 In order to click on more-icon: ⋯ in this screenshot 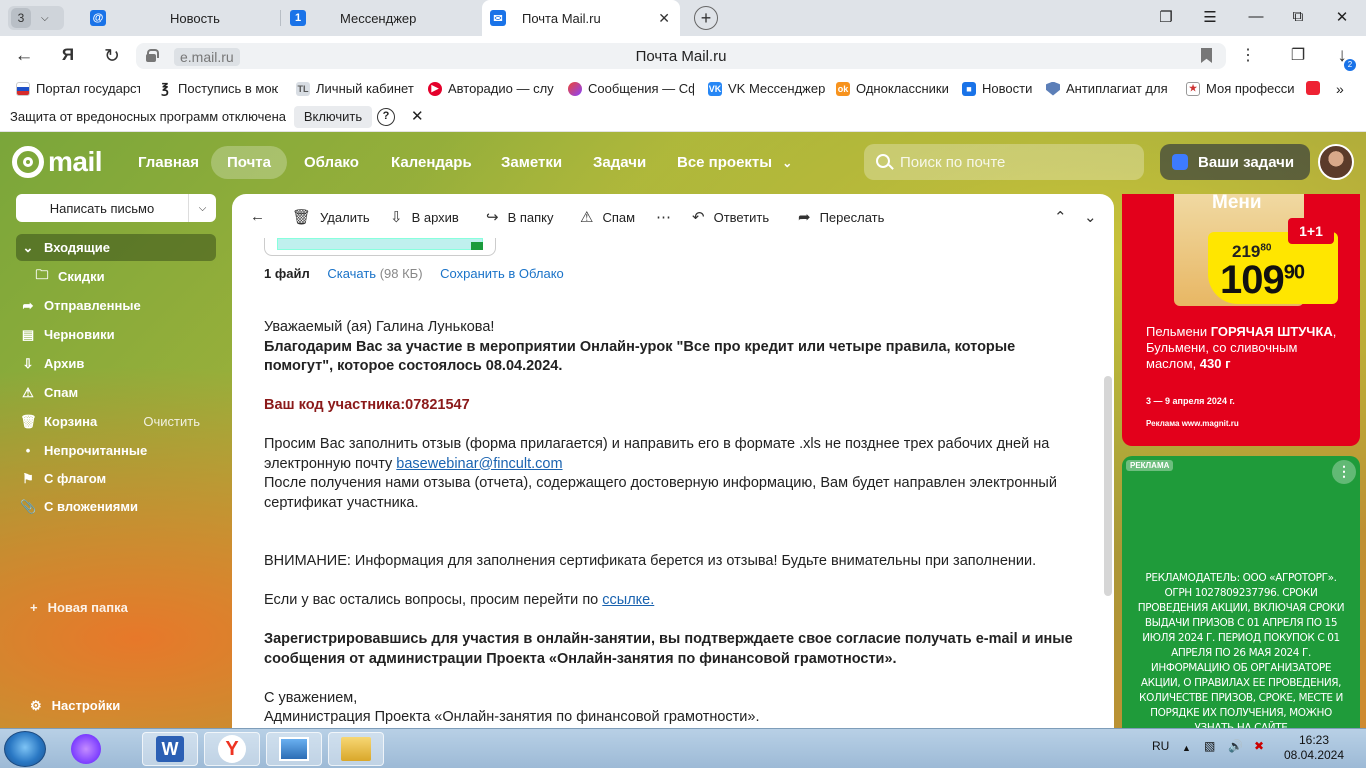, I will do `click(668, 217)`.